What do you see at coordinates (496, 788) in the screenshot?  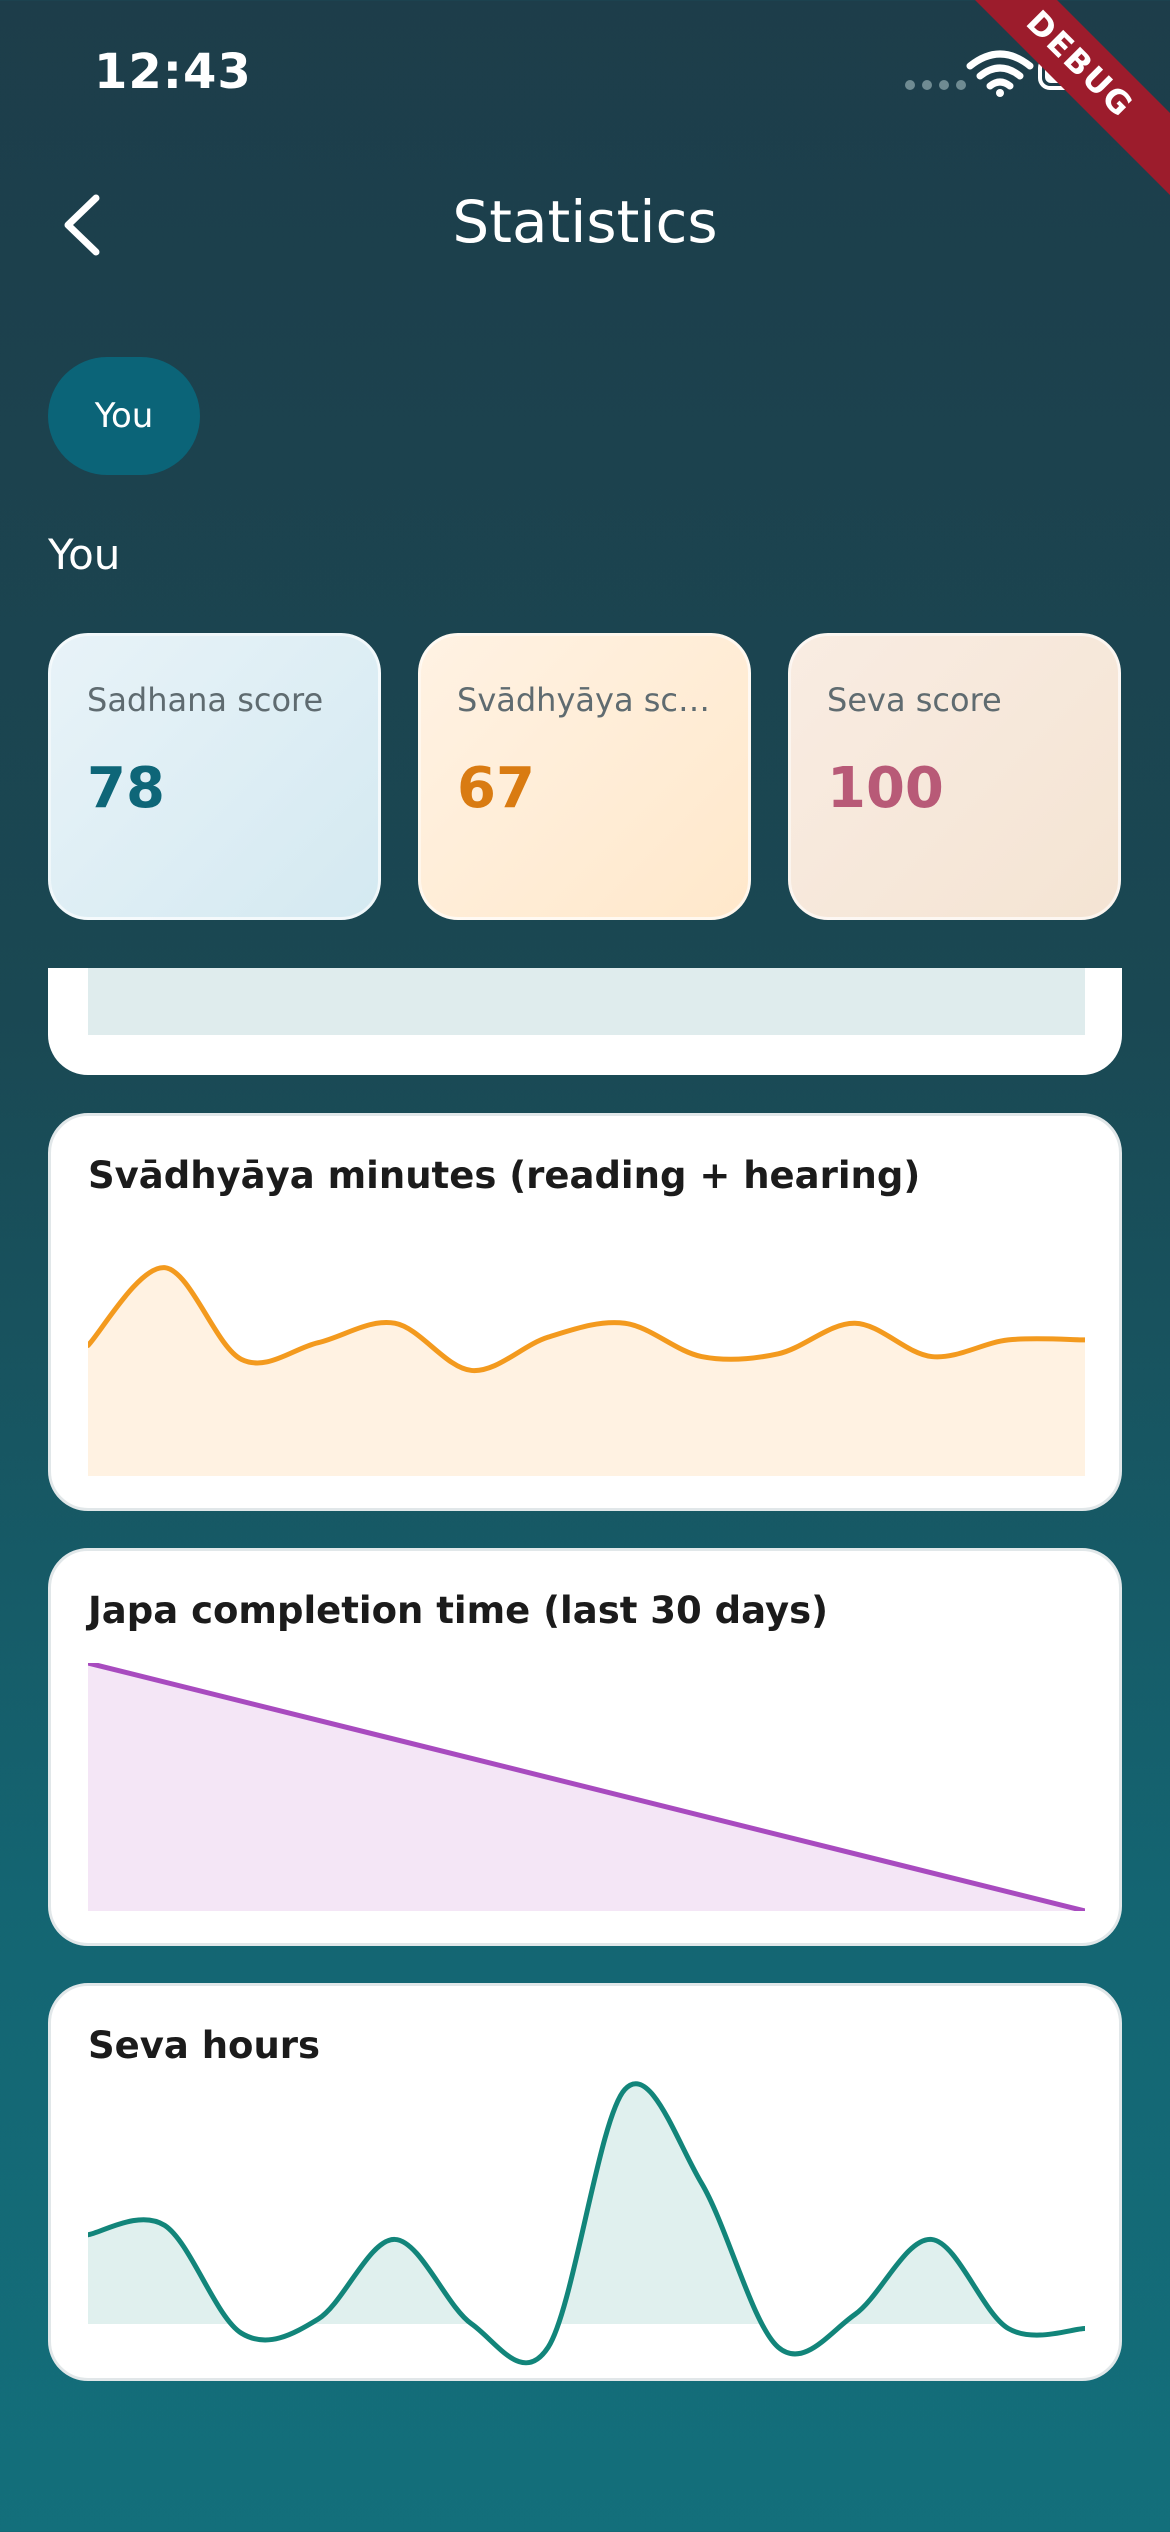 I see `score-value: 67` at bounding box center [496, 788].